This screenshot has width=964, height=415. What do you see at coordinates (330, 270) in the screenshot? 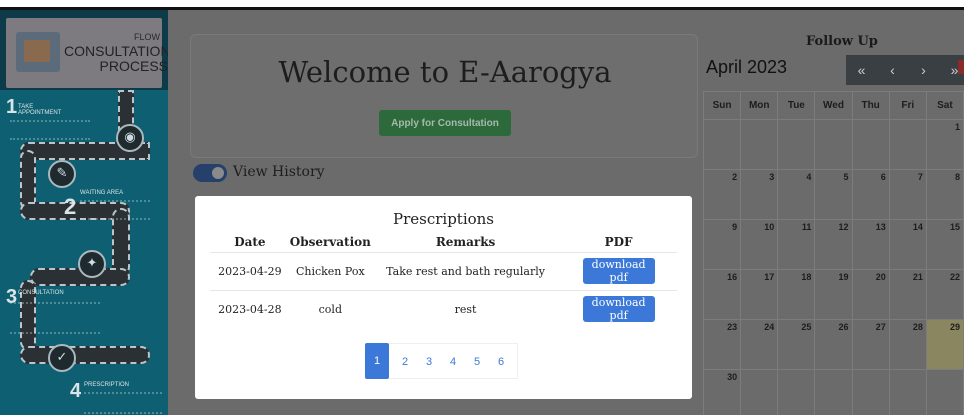
I see `cell-observation: Chicken Pox` at bounding box center [330, 270].